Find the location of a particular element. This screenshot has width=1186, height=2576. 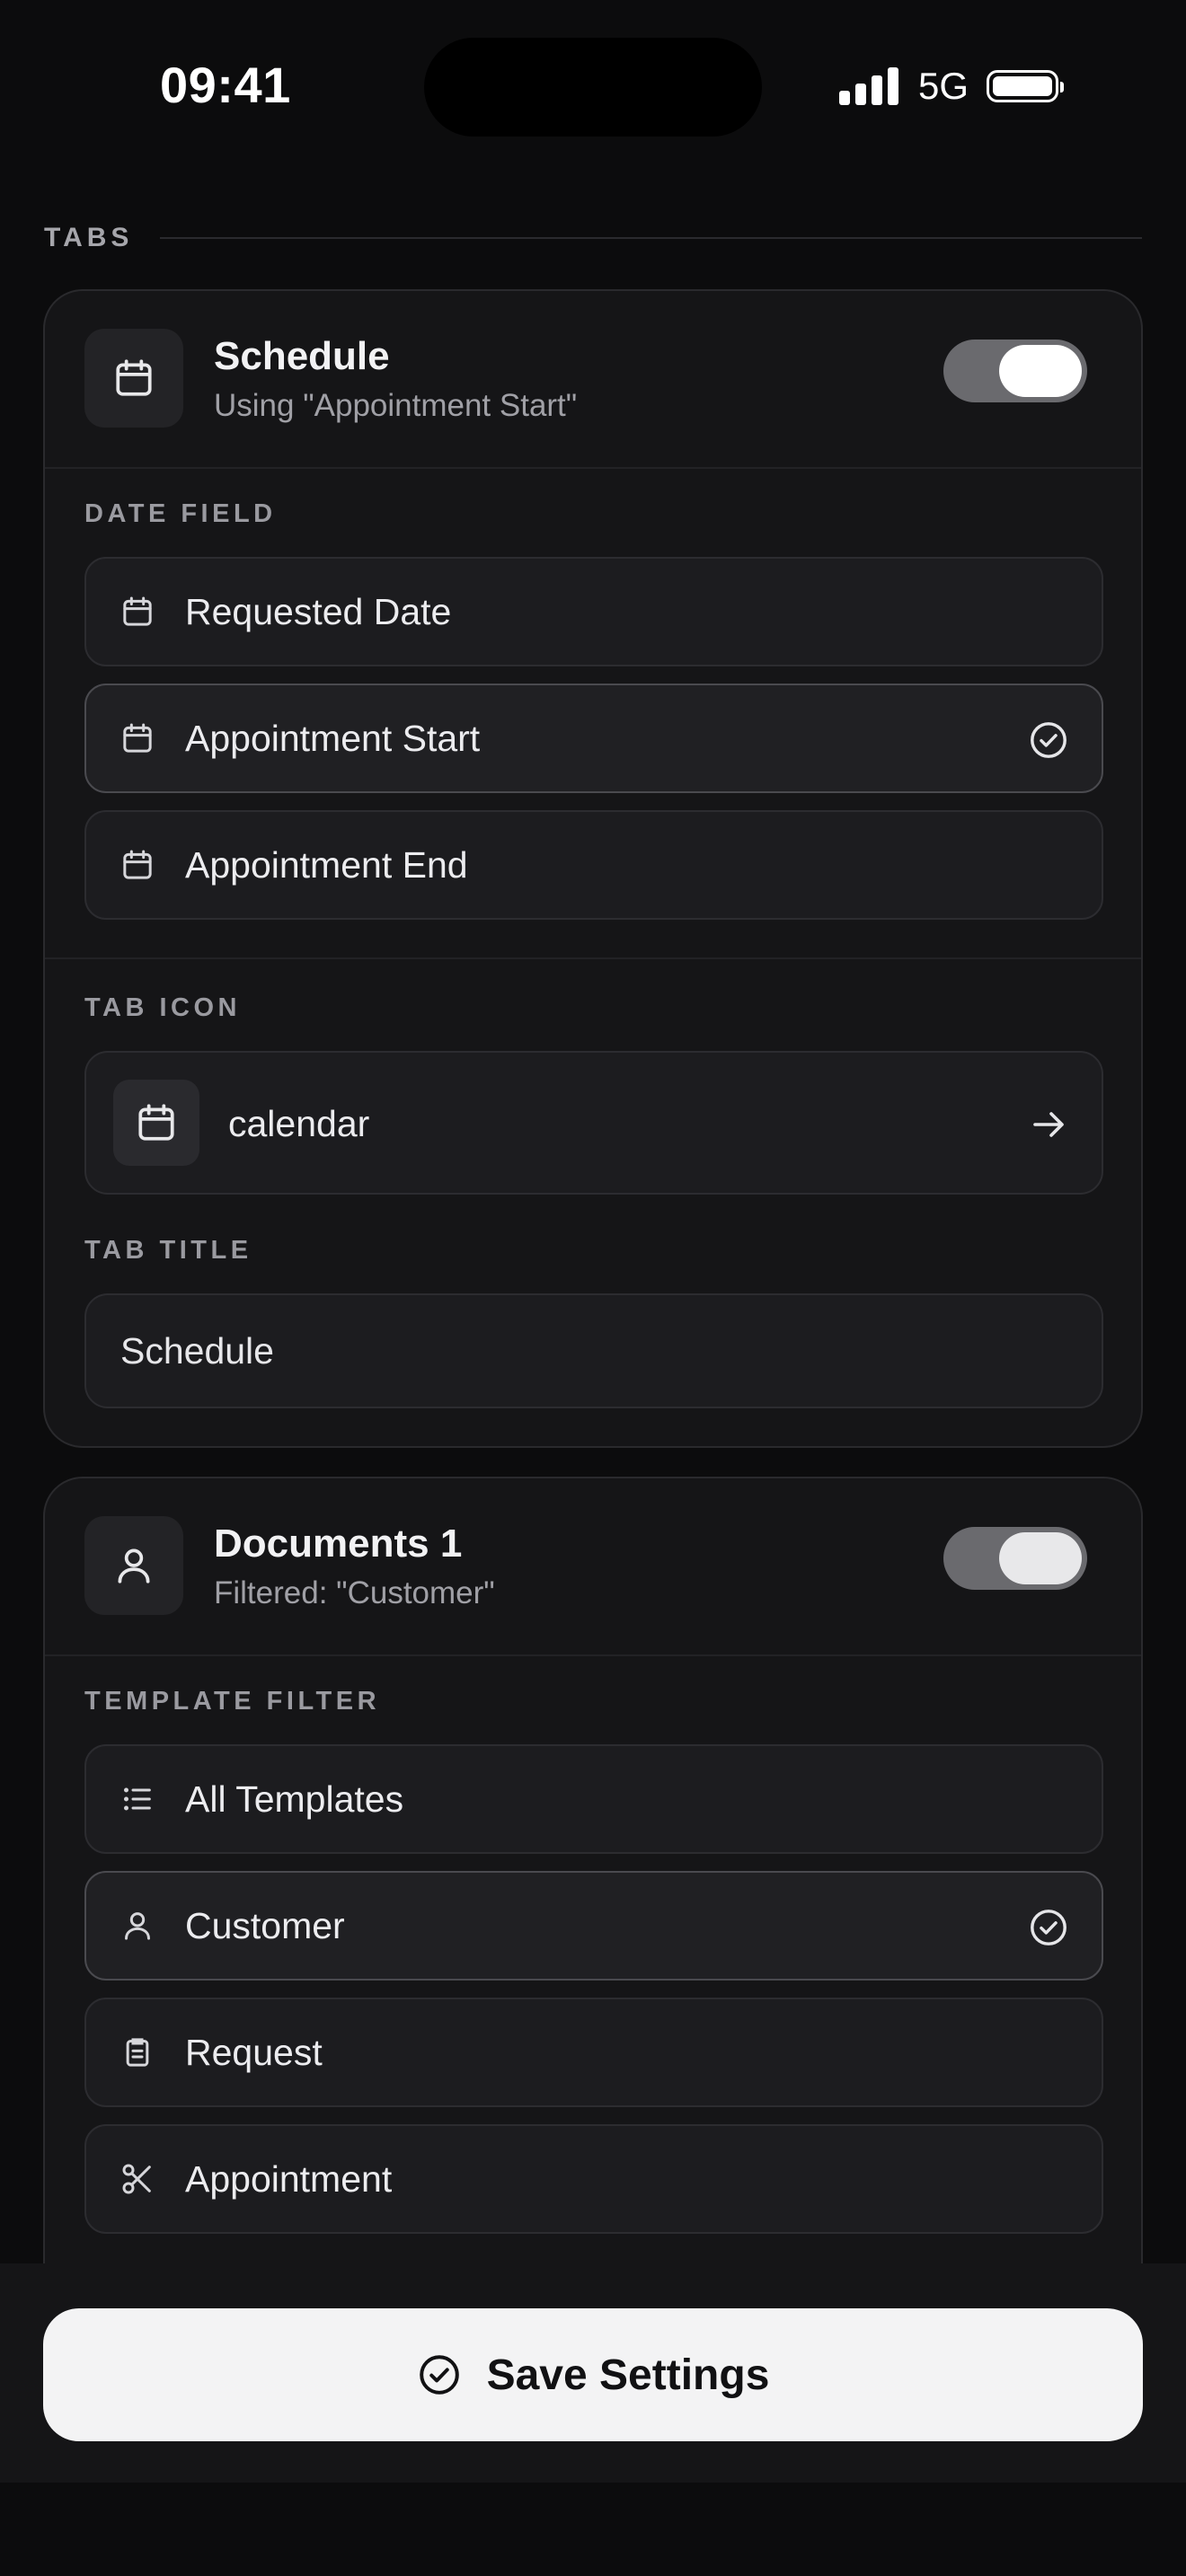

option-label: Request is located at coordinates (254, 2052).